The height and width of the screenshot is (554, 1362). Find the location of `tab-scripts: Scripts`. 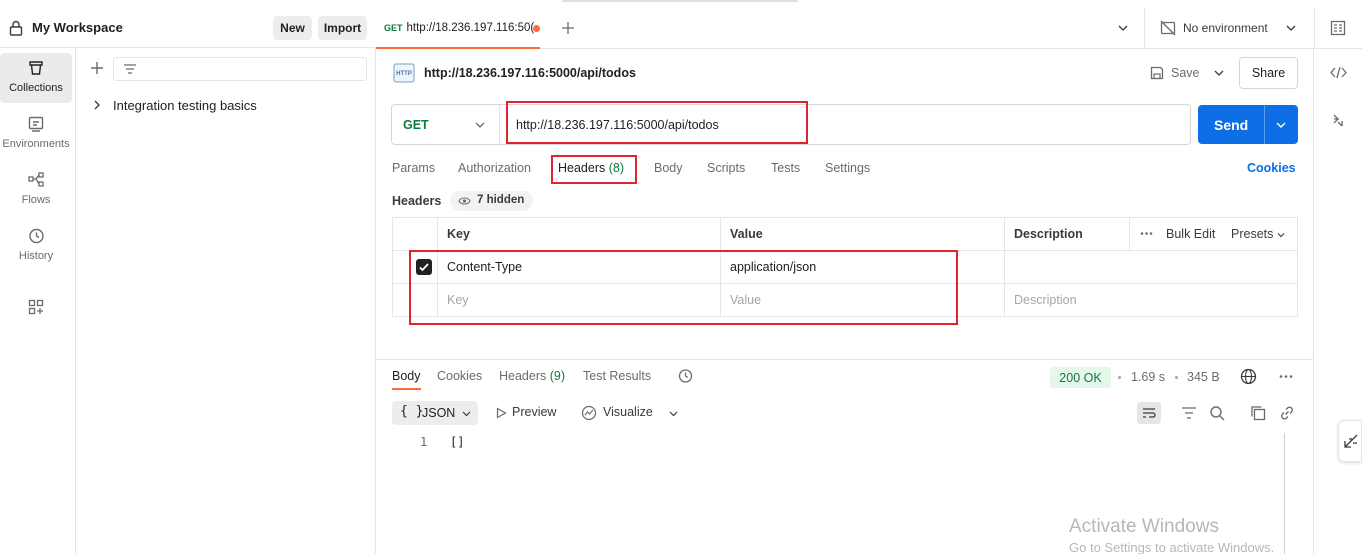

tab-scripts: Scripts is located at coordinates (726, 168).